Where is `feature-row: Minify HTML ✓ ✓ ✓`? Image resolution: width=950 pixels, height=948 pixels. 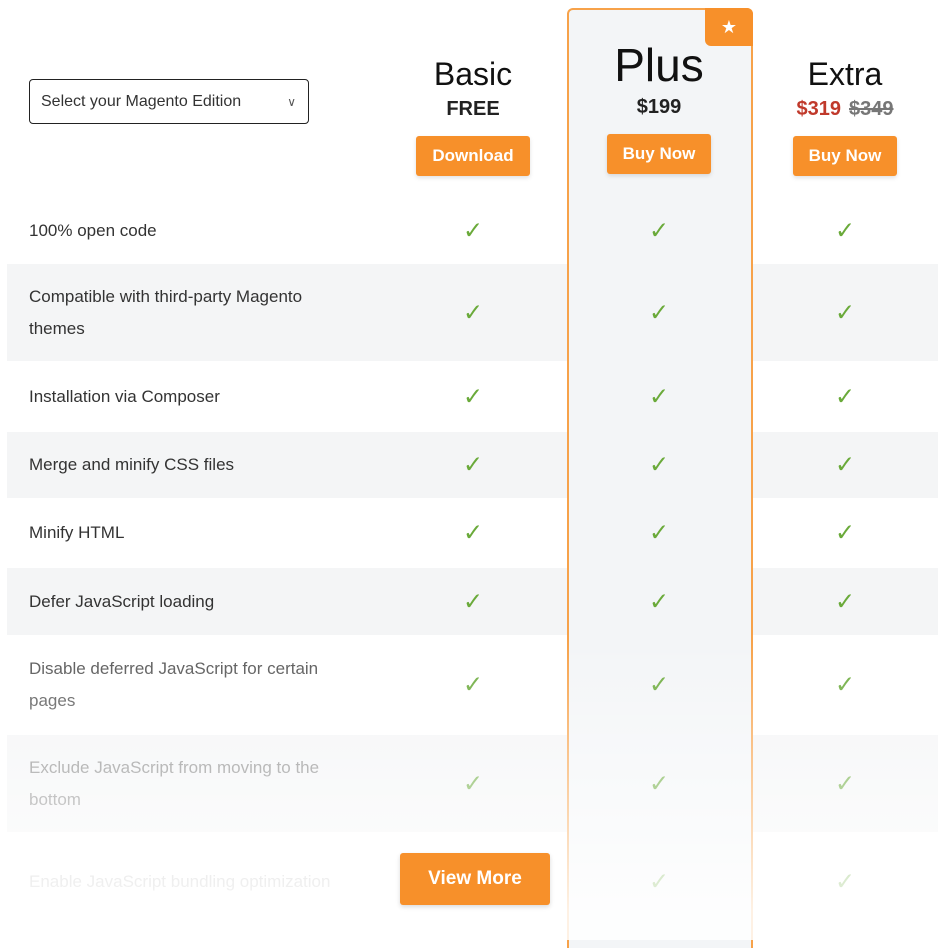
feature-row: Minify HTML ✓ ✓ ✓ is located at coordinates (472, 533).